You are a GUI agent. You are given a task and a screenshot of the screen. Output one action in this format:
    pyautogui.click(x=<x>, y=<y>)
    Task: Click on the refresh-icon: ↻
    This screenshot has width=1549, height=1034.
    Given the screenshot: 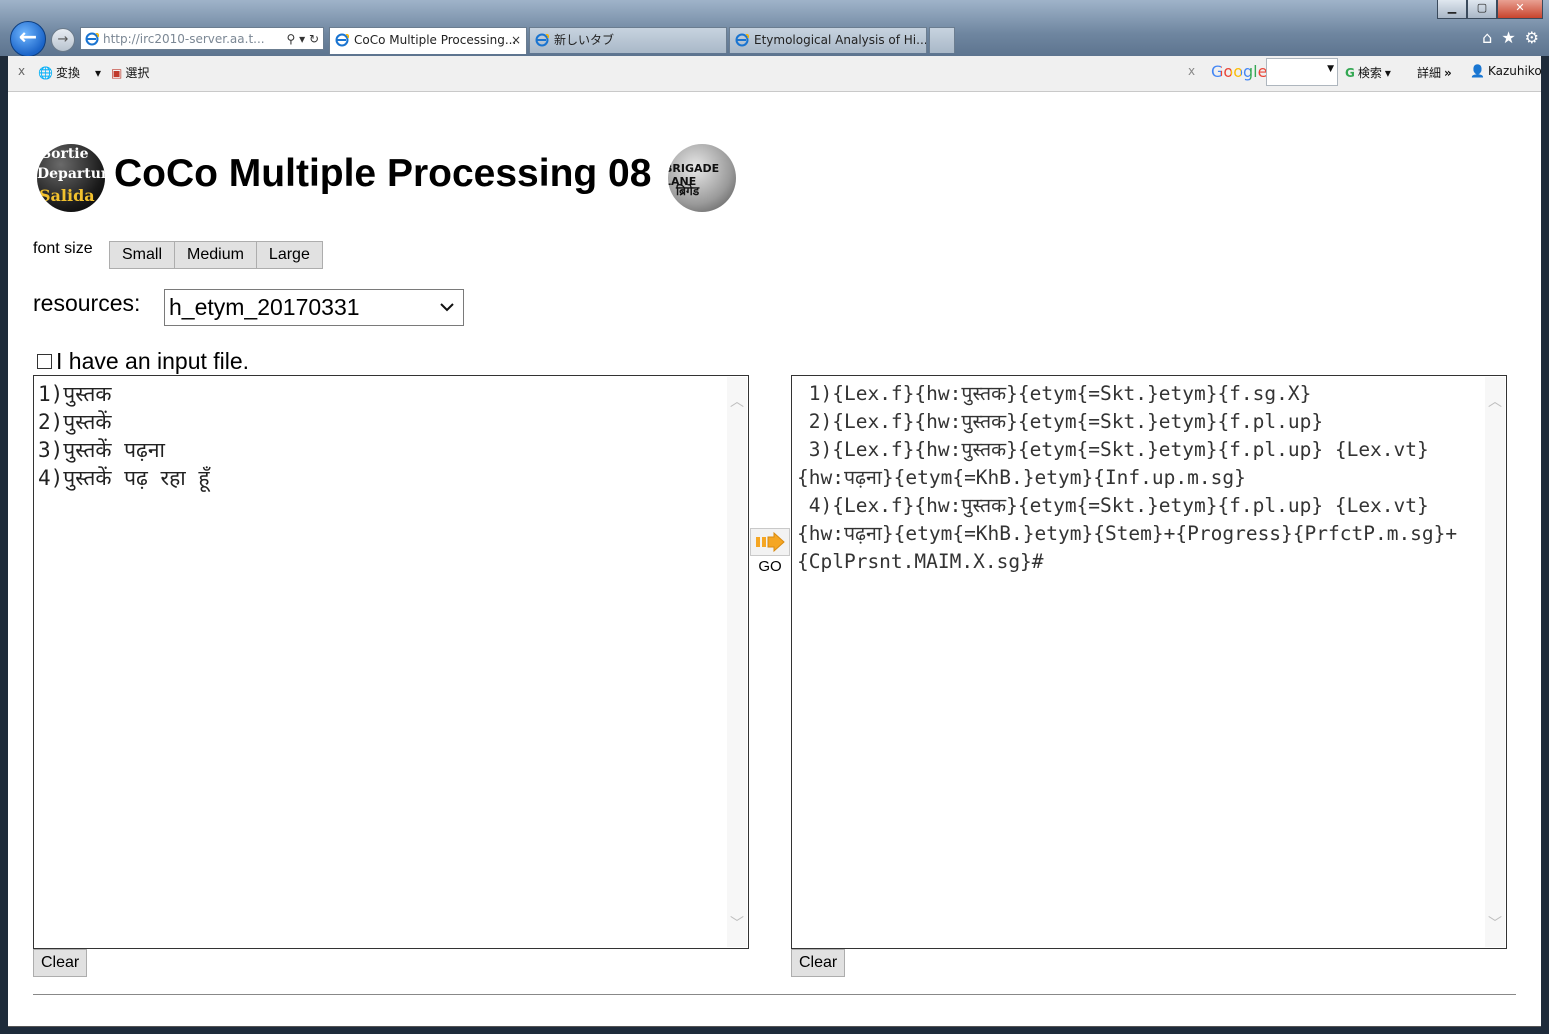 What is the action you would take?
    pyautogui.click(x=314, y=39)
    